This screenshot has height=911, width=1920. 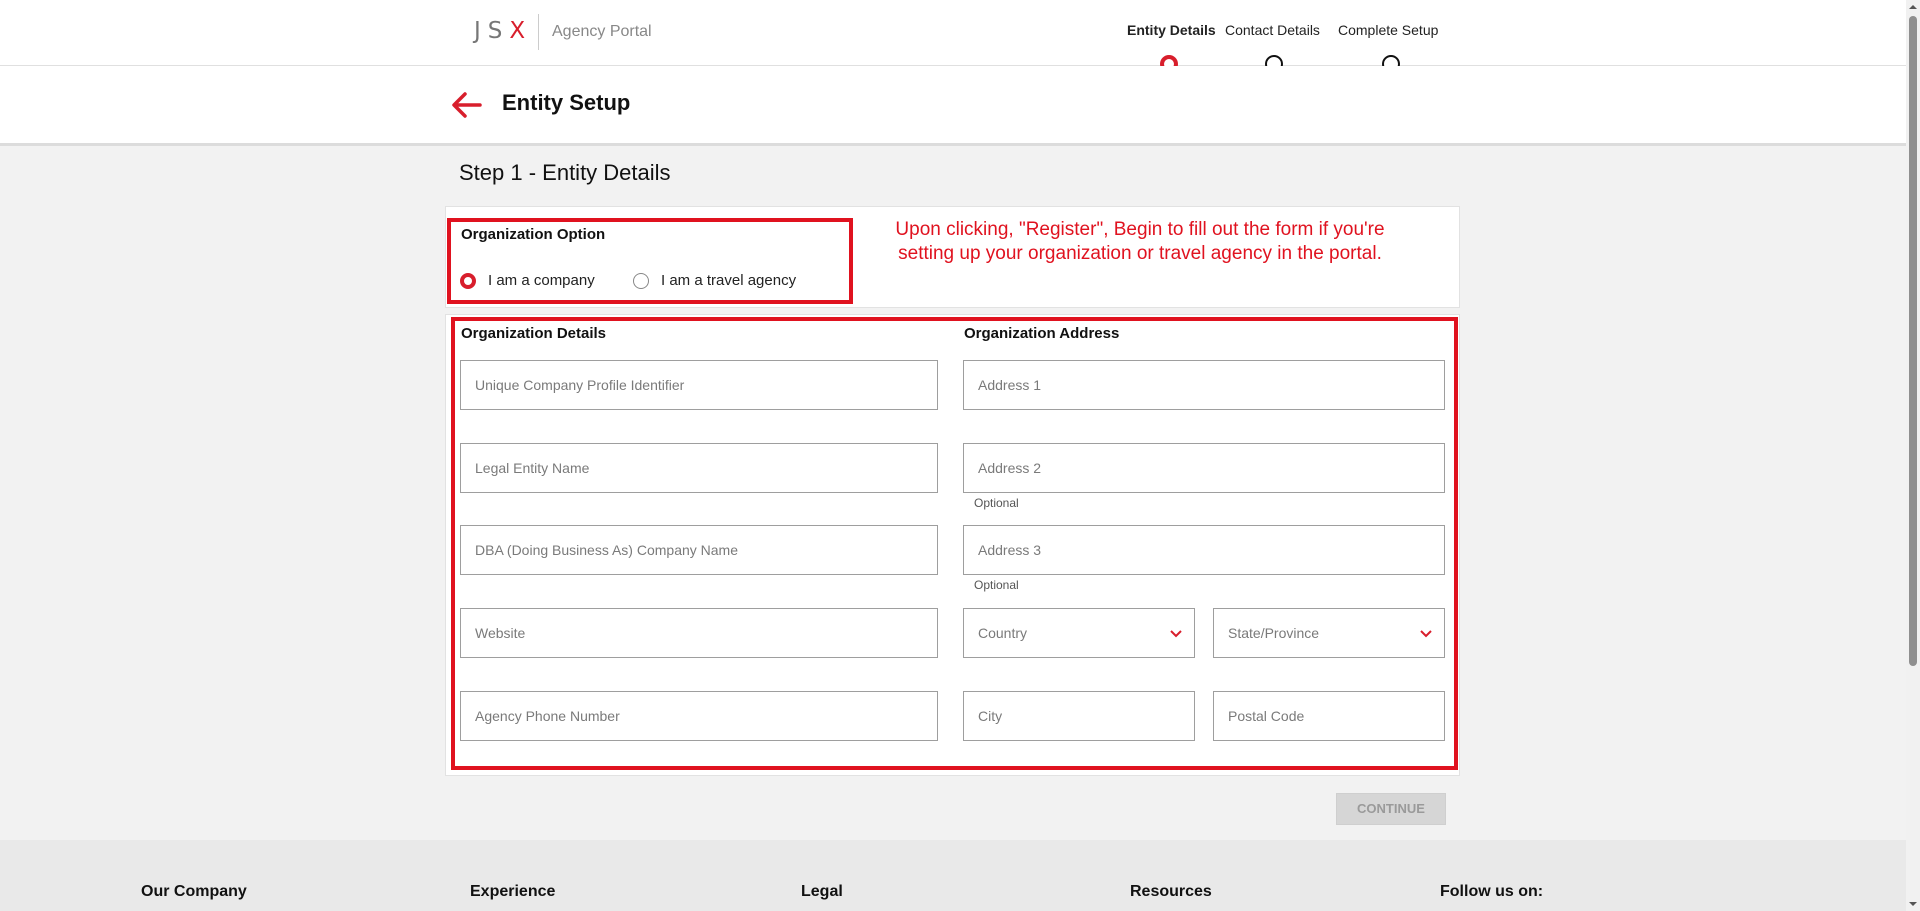 I want to click on address-3-optional-helper: Optional, so click(x=996, y=585).